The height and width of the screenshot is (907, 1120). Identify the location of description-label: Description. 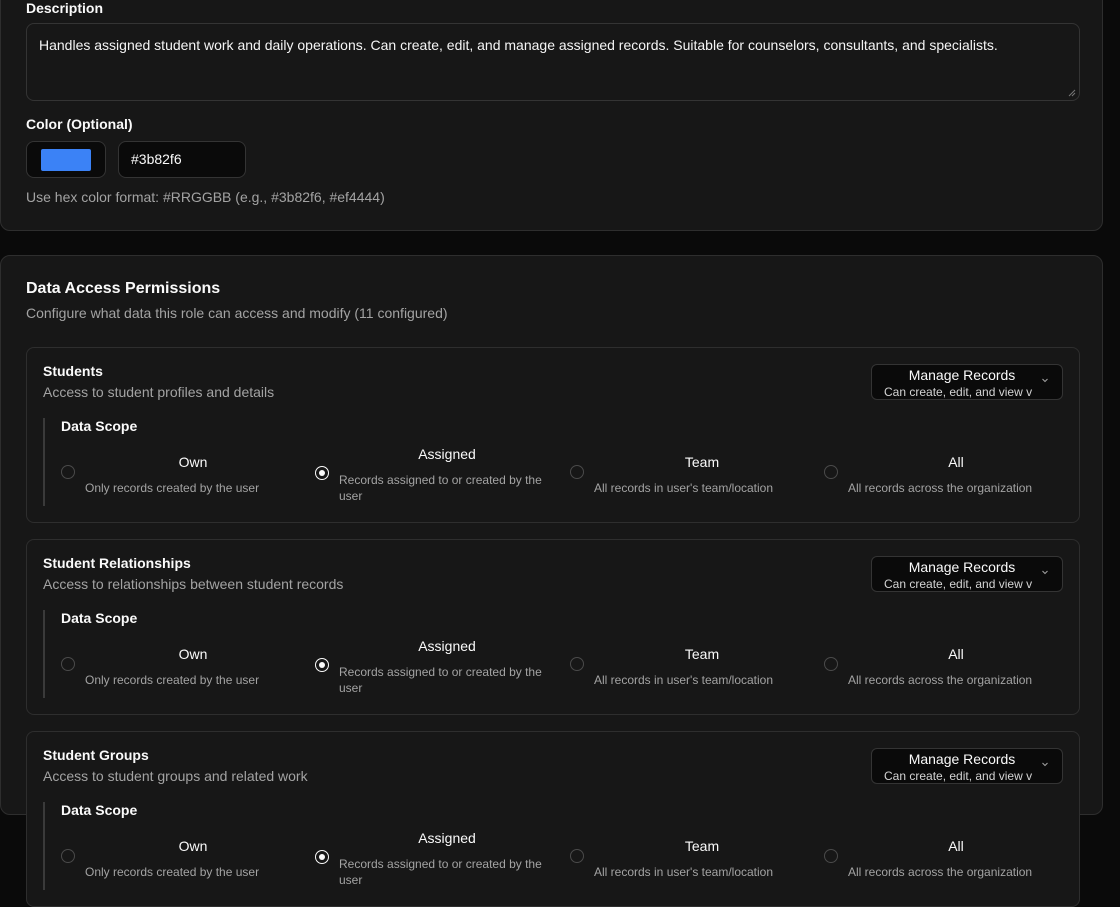
(65, 8).